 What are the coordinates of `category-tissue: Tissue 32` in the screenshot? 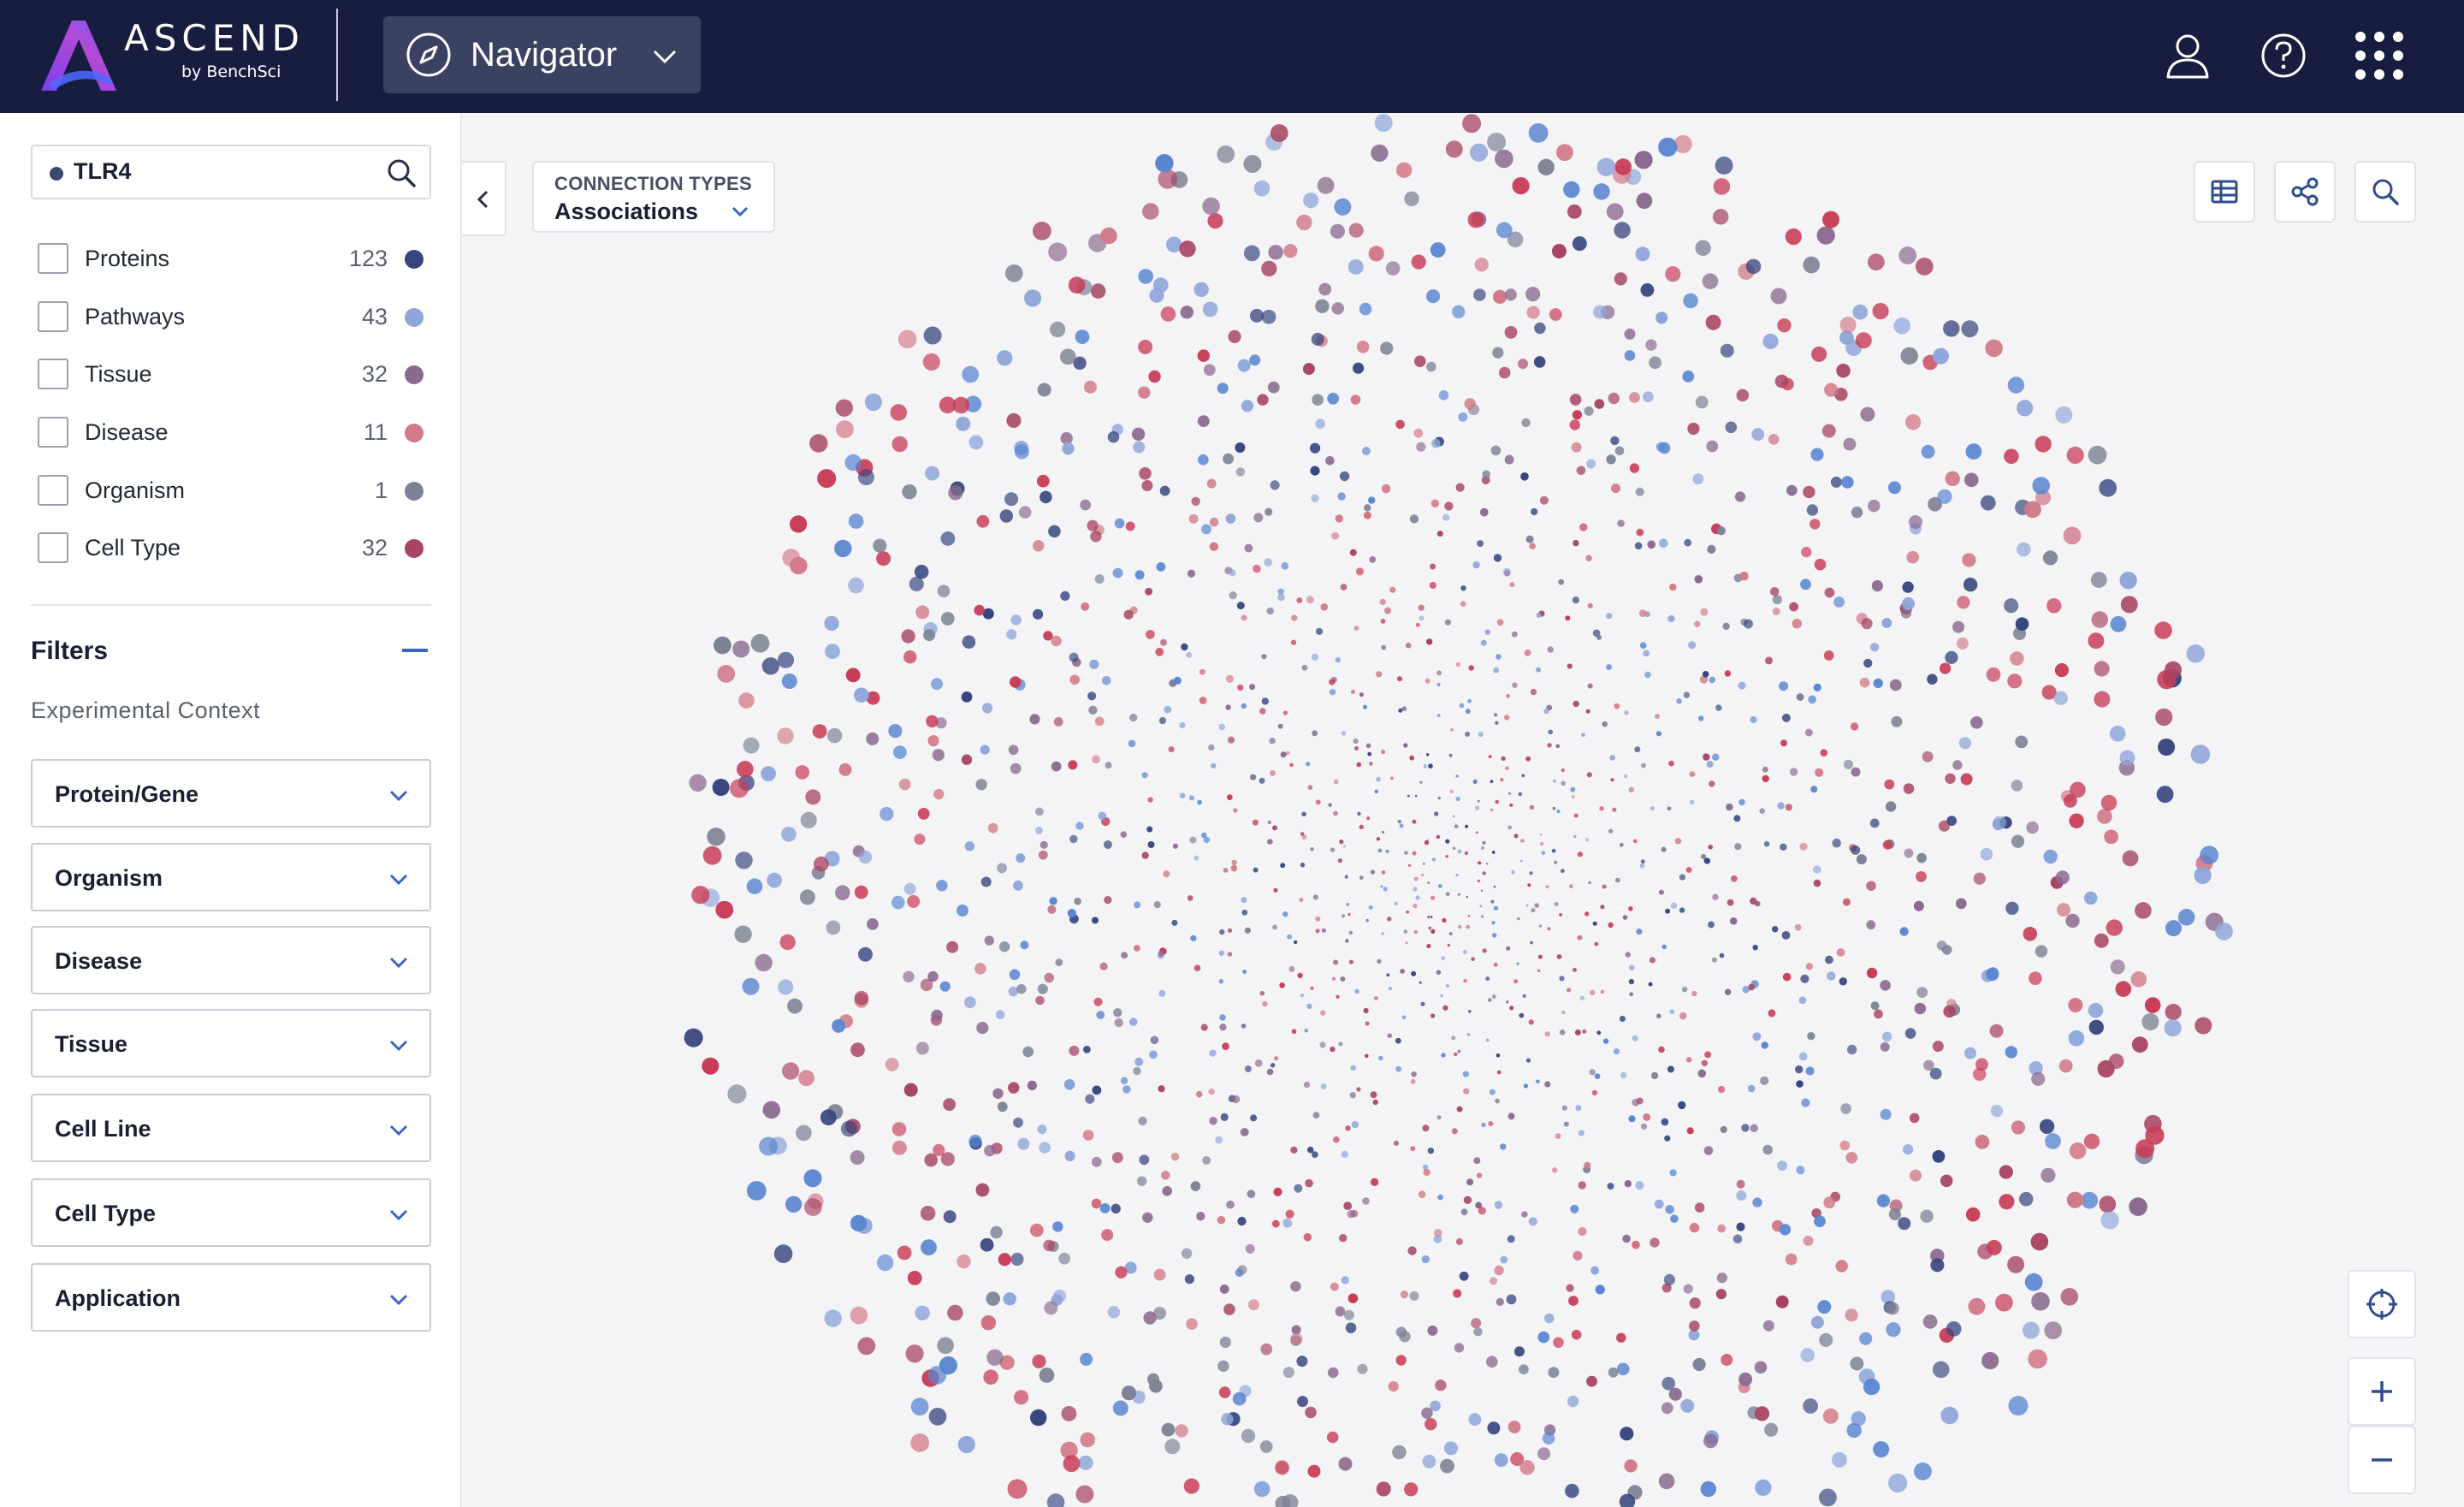 It's located at (234, 374).